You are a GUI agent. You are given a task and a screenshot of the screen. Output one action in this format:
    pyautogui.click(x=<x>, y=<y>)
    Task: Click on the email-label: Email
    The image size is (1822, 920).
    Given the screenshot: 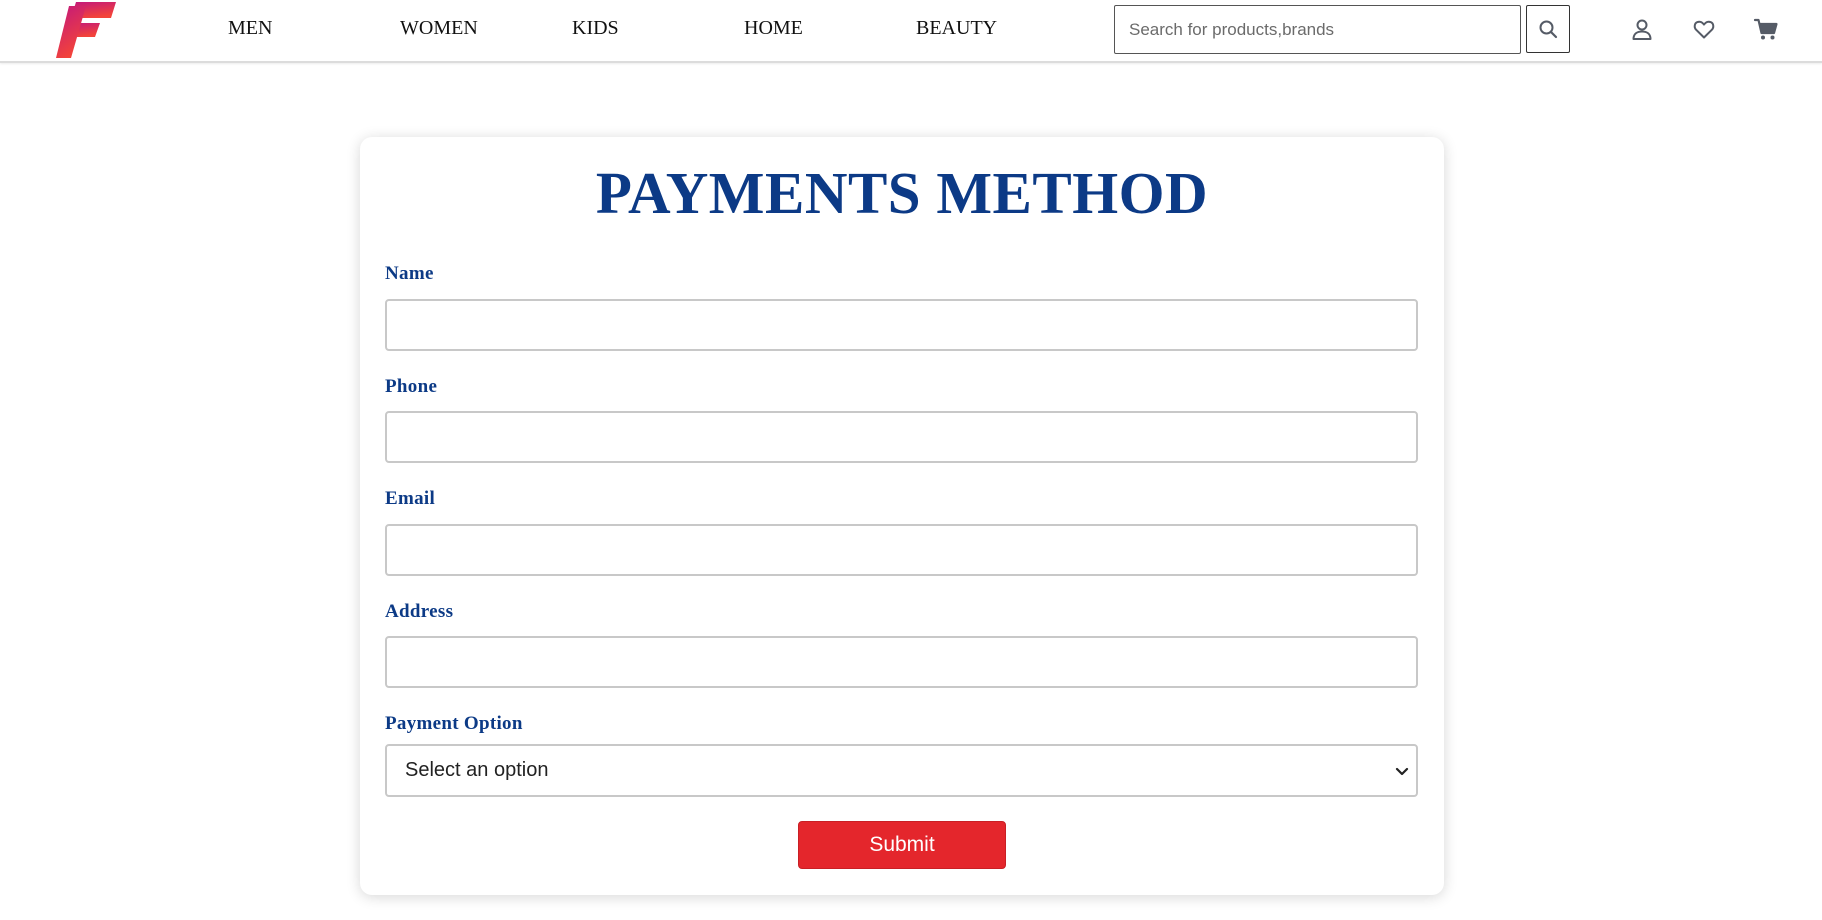 What is the action you would take?
    pyautogui.click(x=410, y=498)
    